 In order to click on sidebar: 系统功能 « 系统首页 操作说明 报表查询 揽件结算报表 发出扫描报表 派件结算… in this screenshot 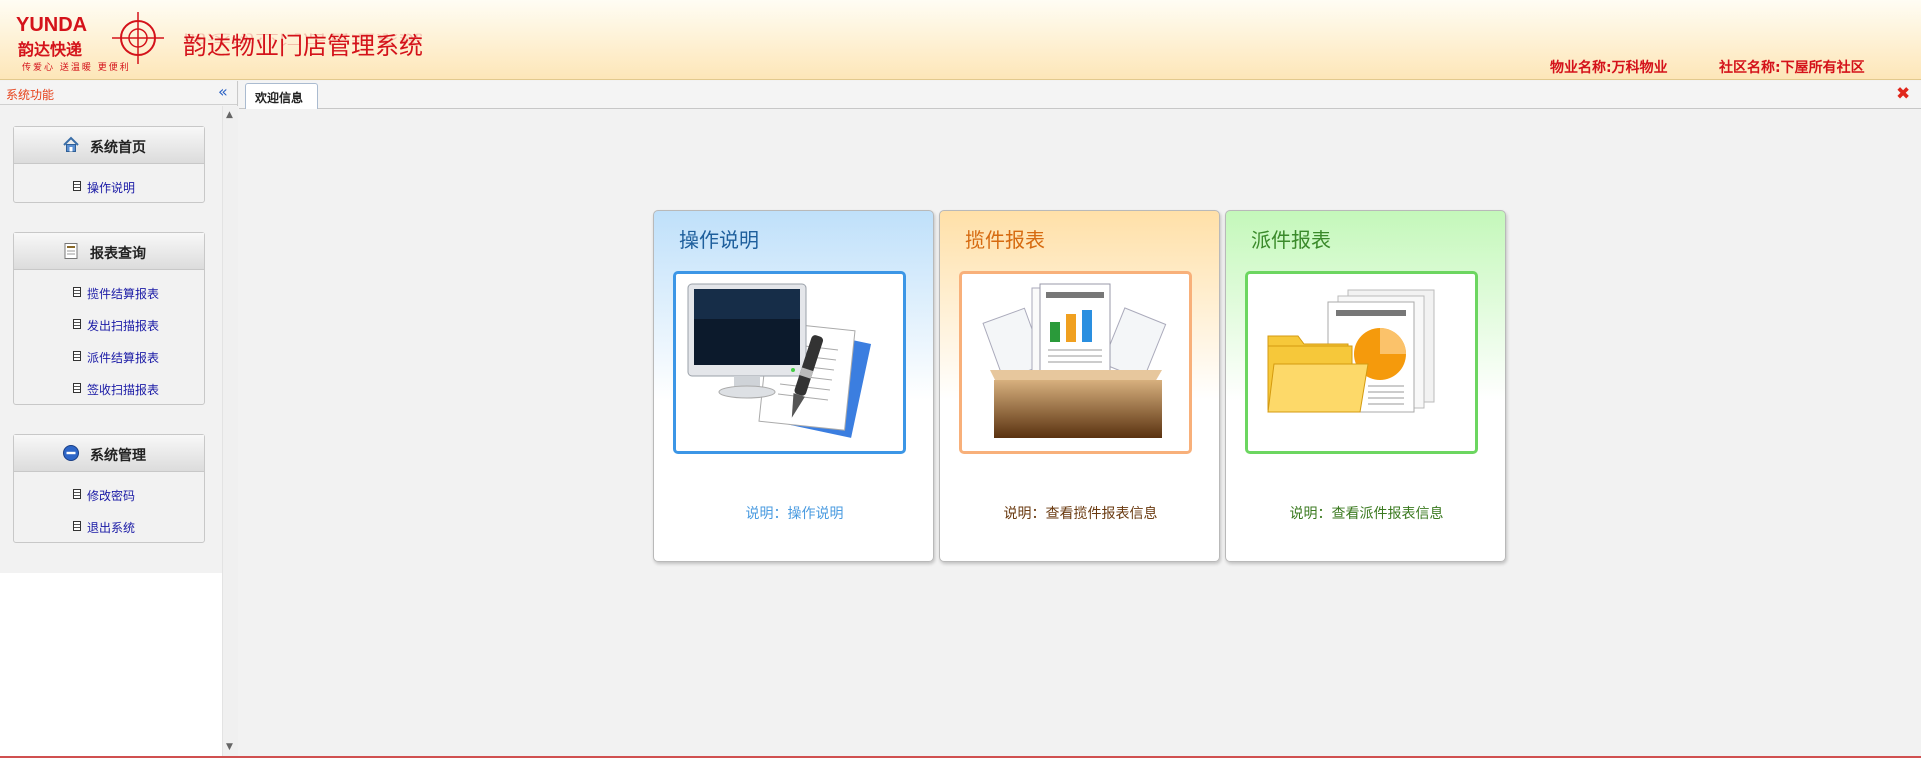, I will do `click(119, 419)`.